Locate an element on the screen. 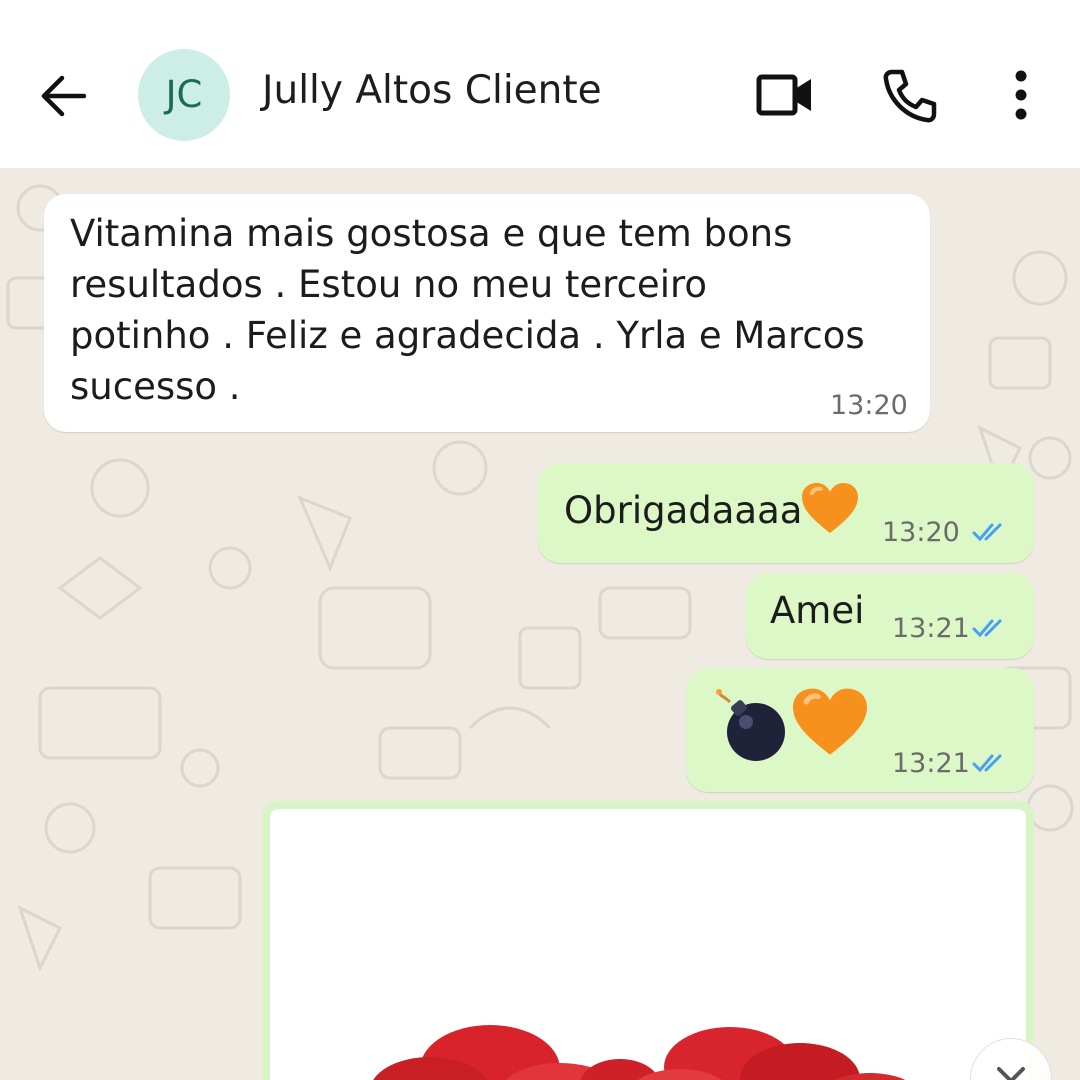 Image resolution: width=1080 pixels, height=1080 pixels. message-line: Vitamina mais gostosa e que tem bons is located at coordinates (431, 233).